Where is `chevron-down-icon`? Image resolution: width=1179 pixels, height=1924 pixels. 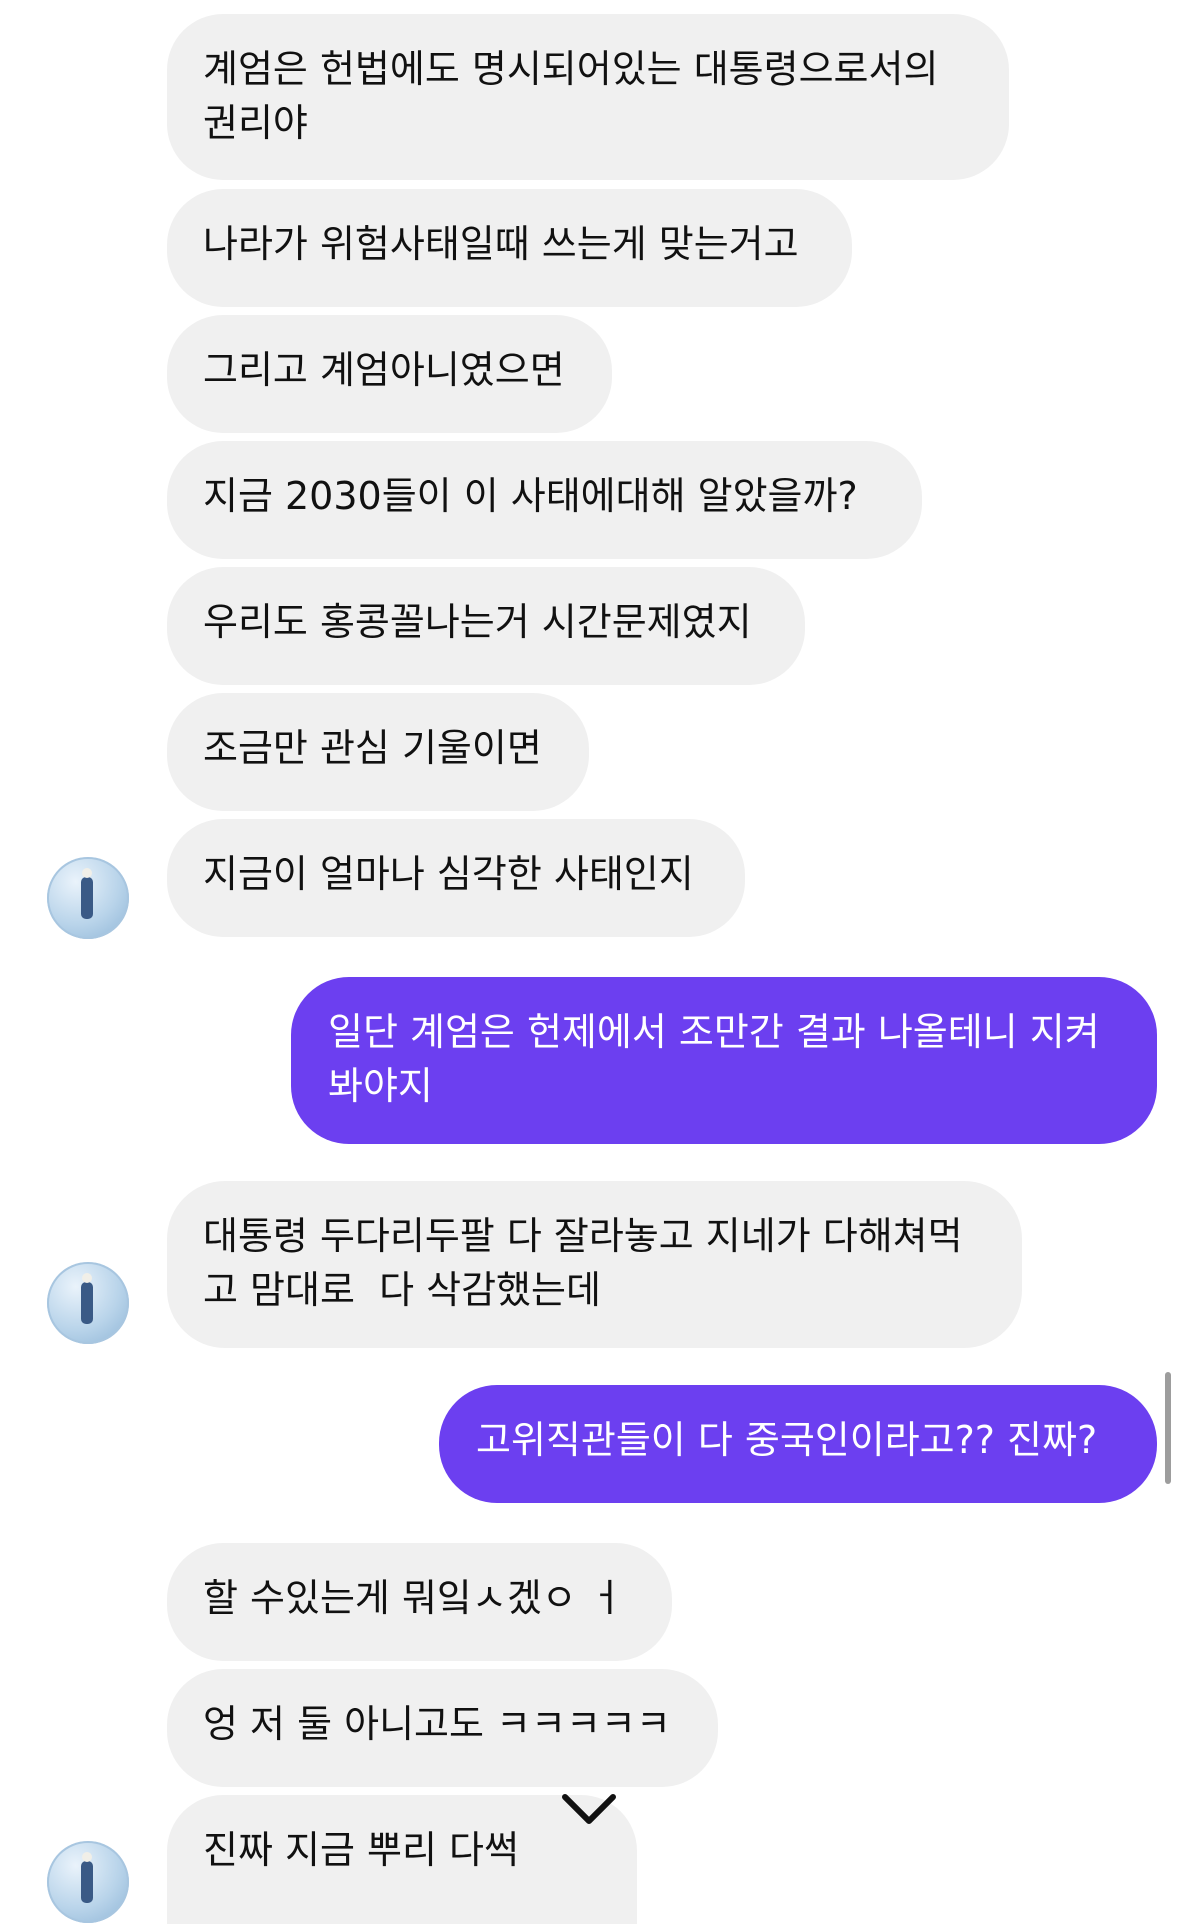 chevron-down-icon is located at coordinates (589, 1809).